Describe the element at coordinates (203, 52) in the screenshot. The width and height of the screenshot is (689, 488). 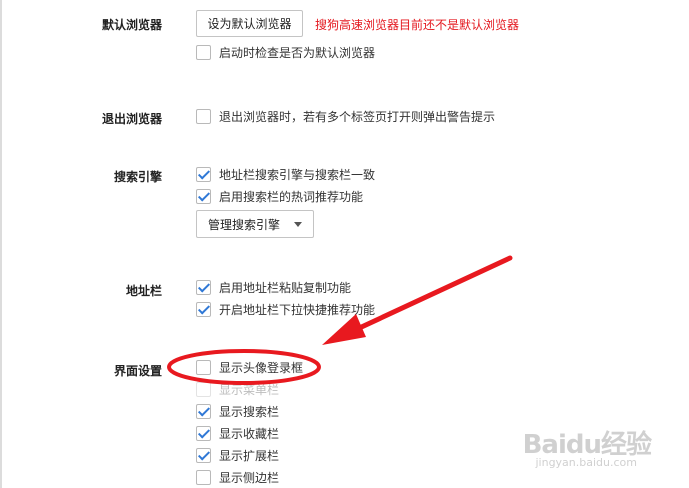
I see `check-on-start-checkbox` at that location.